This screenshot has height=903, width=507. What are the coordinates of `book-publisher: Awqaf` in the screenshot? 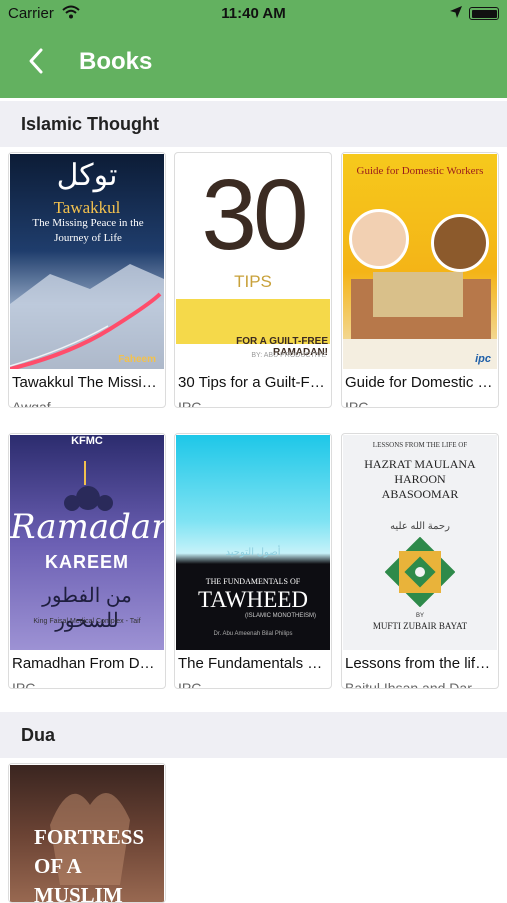 It's located at (31, 403).